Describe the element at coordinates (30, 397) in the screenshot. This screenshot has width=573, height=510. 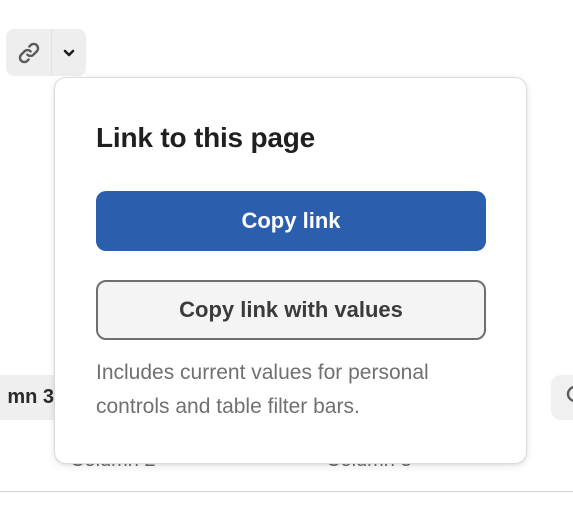
I see `column-3-header-label: mn 3` at that location.